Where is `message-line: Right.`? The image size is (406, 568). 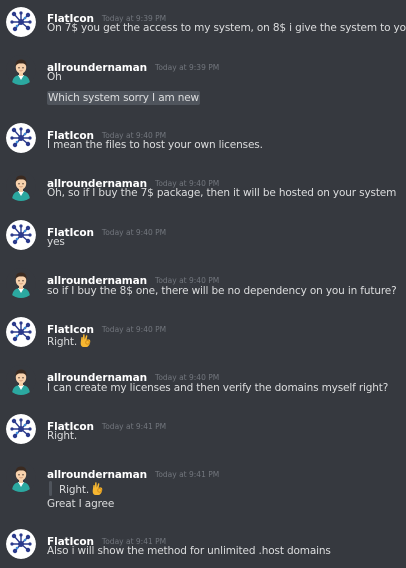
message-line: Right. is located at coordinates (69, 340).